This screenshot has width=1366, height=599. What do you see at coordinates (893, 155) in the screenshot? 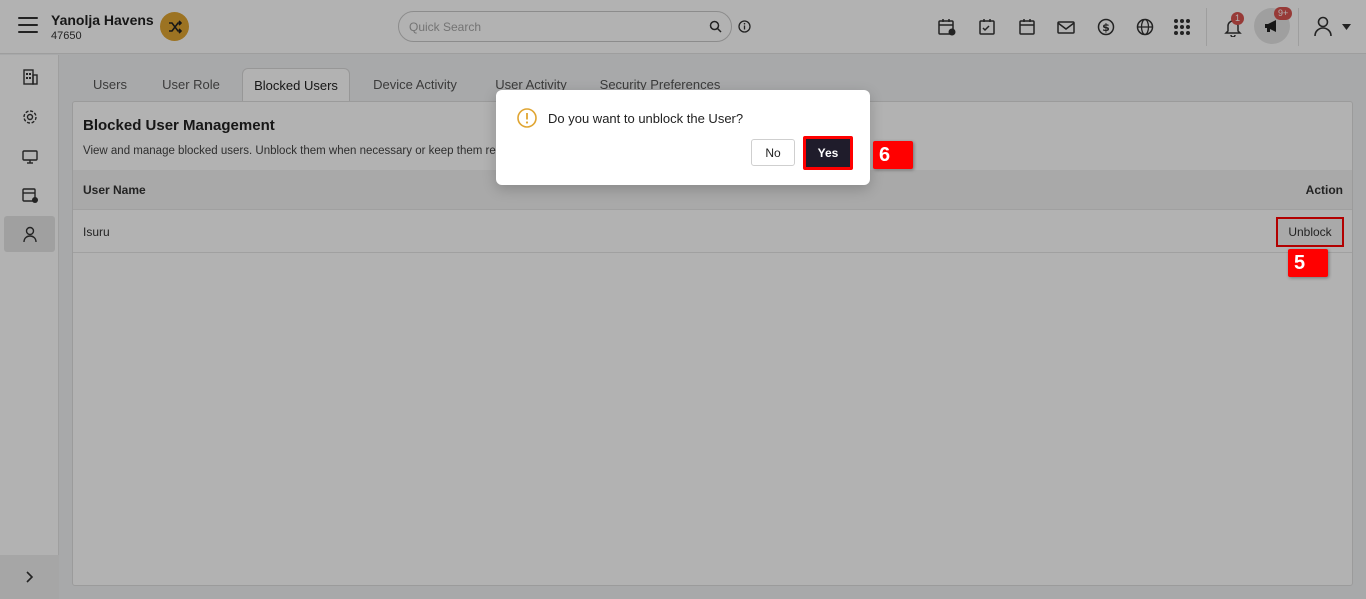
I see `step-annotation-6: 6` at bounding box center [893, 155].